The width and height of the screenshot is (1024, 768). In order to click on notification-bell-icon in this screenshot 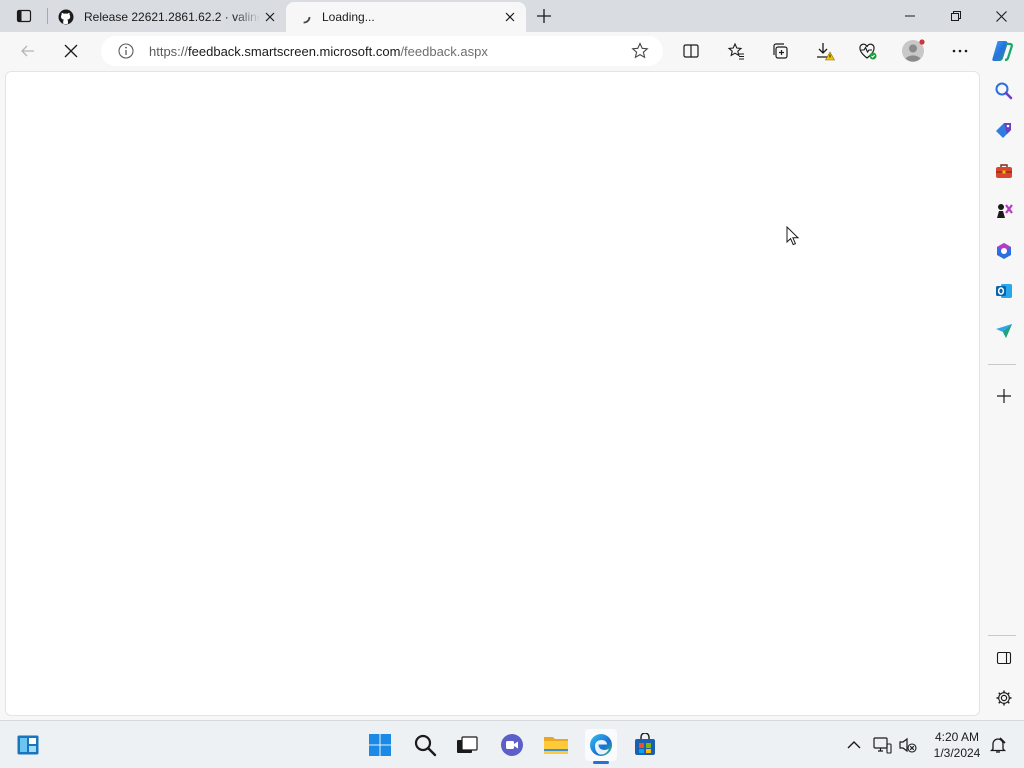, I will do `click(998, 745)`.